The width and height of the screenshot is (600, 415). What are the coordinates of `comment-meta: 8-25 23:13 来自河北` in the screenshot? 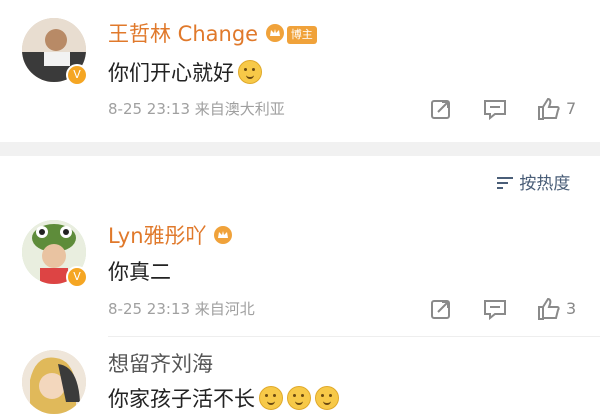 It's located at (181, 309).